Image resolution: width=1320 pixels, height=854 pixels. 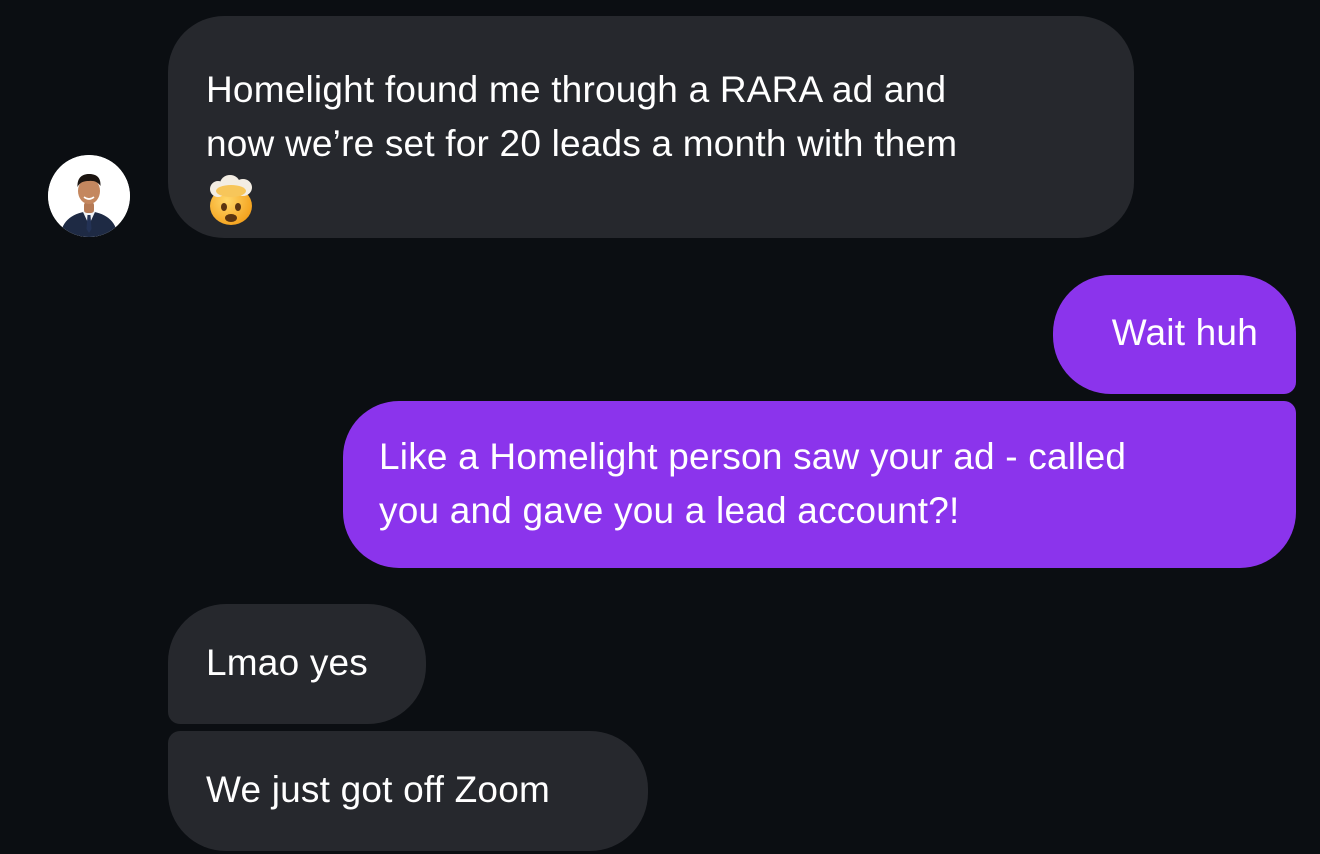 I want to click on message-text-line: Homelight found me through a RARA ad and, so click(x=576, y=89).